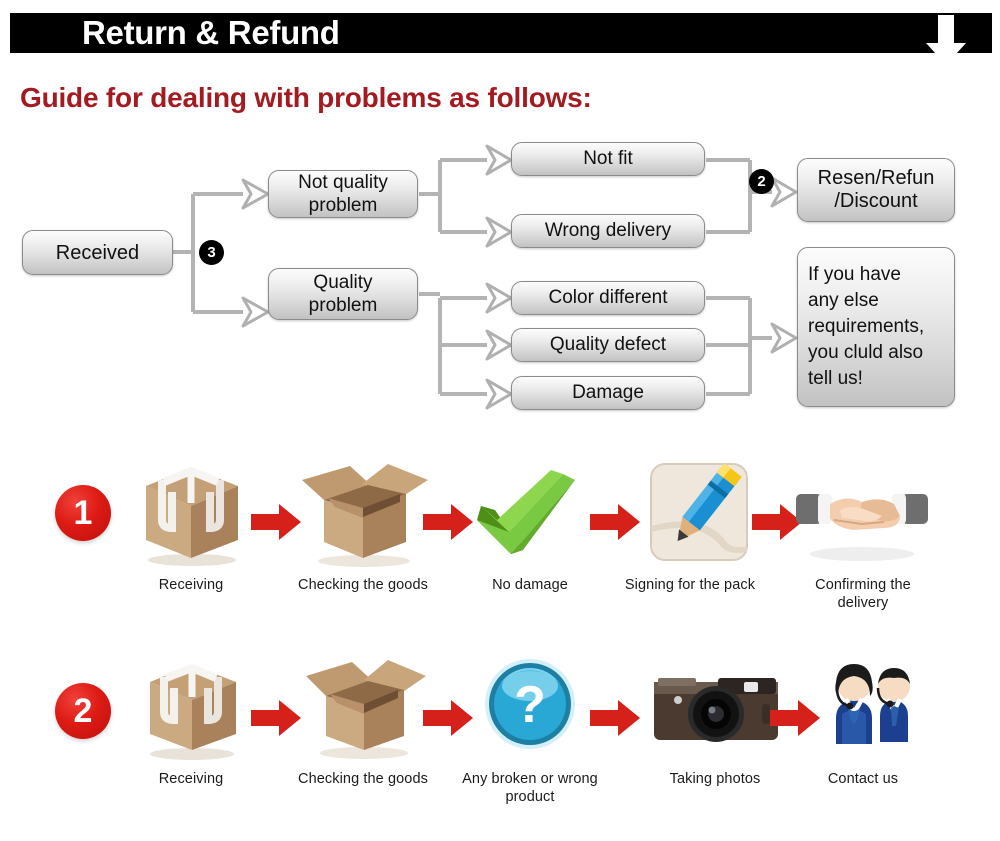  I want to click on step-cell-contact-us: Contact us, so click(863, 720).